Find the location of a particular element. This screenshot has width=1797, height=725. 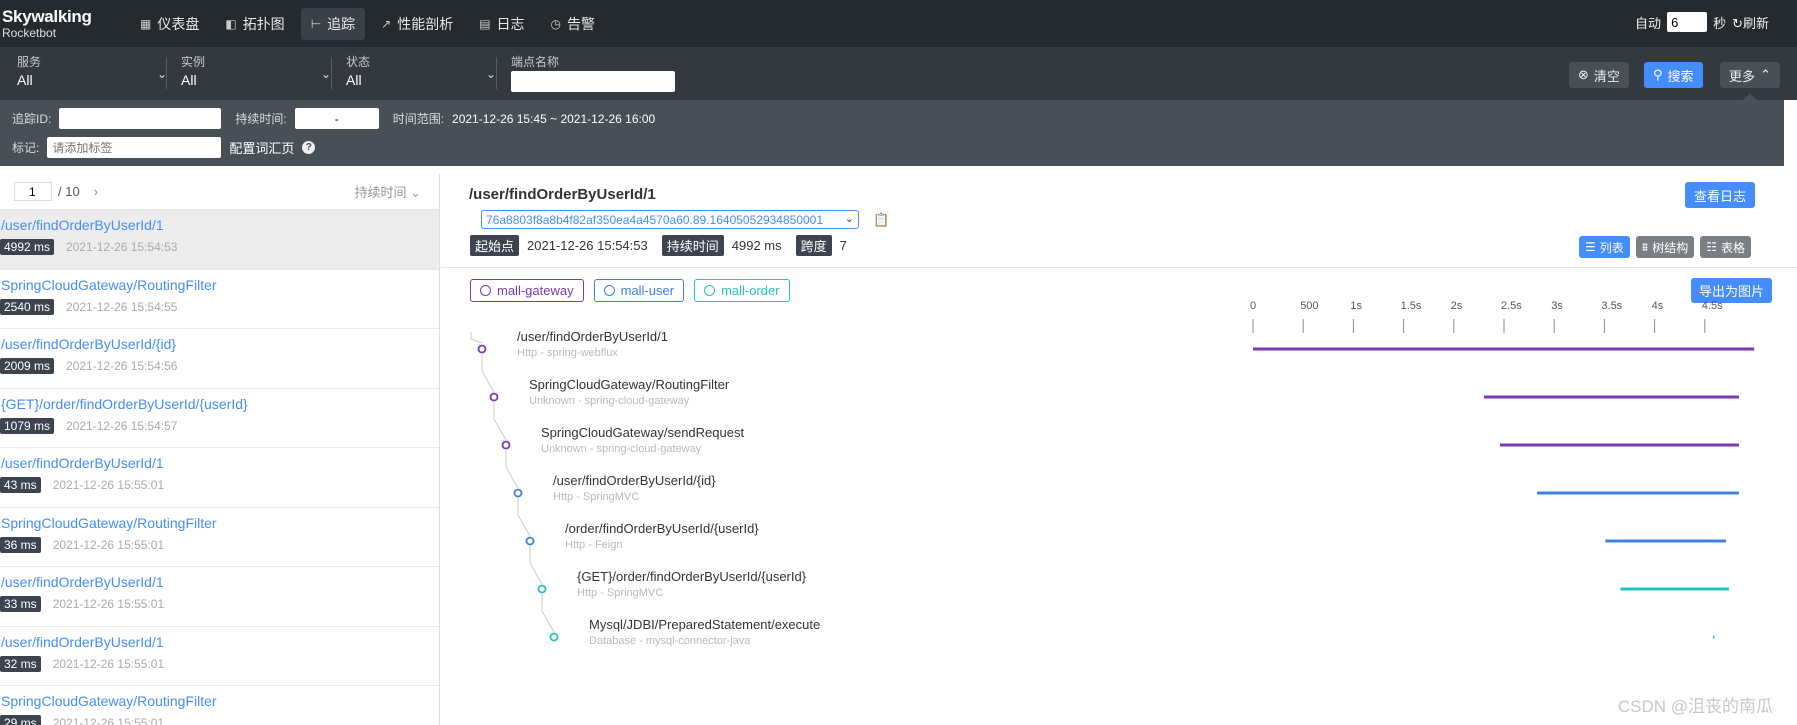

more-button: 更多 ⌃ is located at coordinates (1750, 75).